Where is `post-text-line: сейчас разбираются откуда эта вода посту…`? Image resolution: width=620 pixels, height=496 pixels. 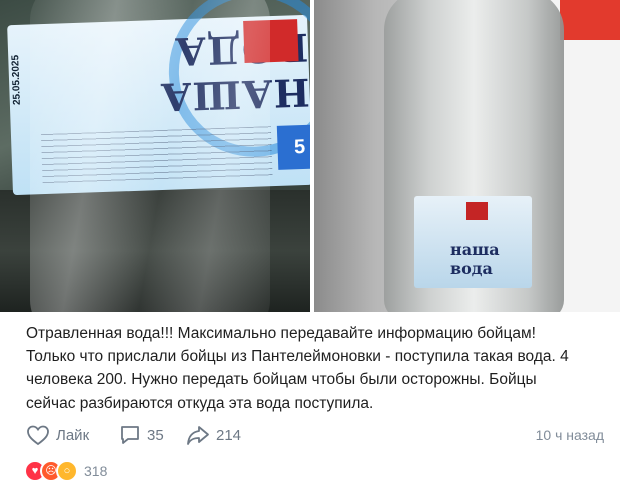 post-text-line: сейчас разбираются откуда эта вода посту… is located at coordinates (200, 403).